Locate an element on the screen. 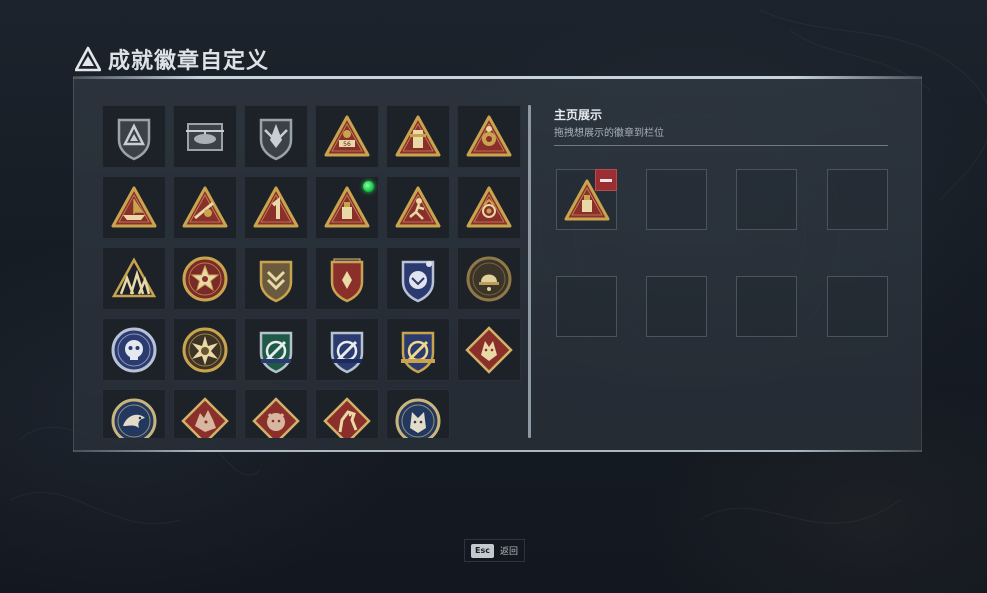  page-header: 成就徽章自定义 is located at coordinates (172, 59).